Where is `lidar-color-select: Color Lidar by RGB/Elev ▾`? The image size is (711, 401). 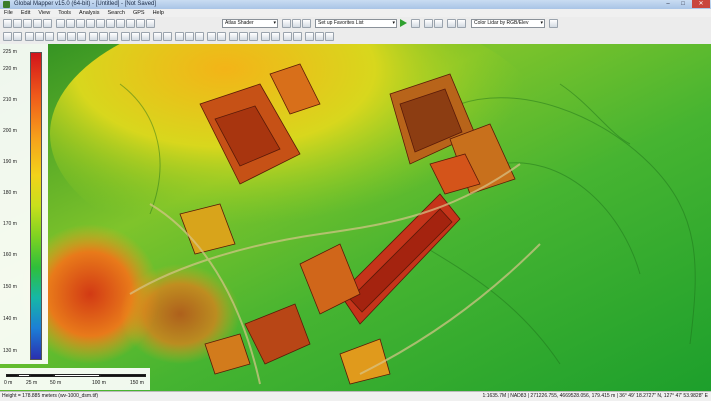
lidar-color-select: Color Lidar by RGB/Elev ▾ is located at coordinates (508, 23).